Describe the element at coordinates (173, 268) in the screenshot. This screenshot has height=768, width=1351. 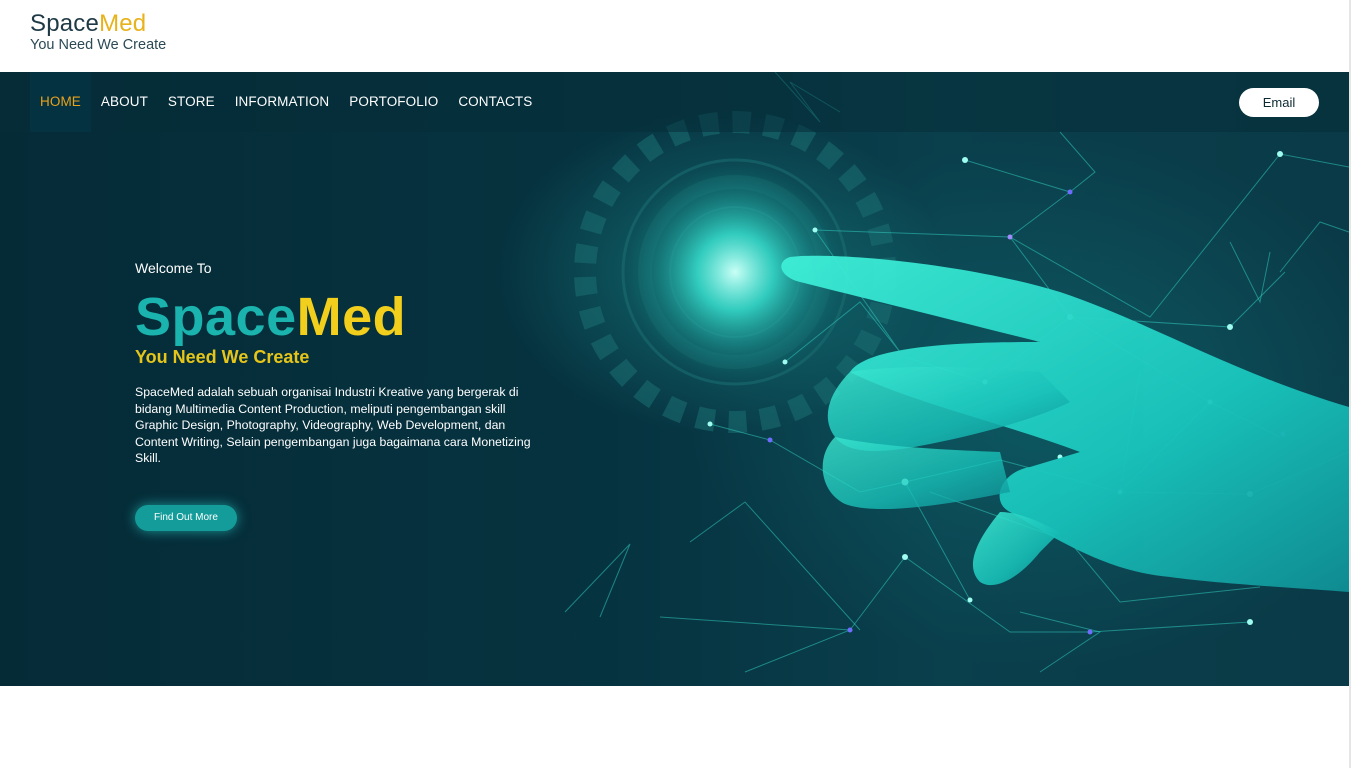
I see `welcome-text: Welcome To` at that location.